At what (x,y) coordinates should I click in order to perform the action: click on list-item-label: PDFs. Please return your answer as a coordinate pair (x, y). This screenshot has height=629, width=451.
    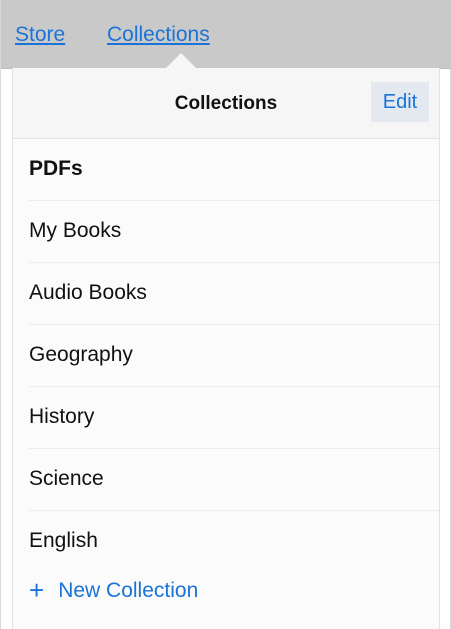
    Looking at the image, I should click on (56, 168).